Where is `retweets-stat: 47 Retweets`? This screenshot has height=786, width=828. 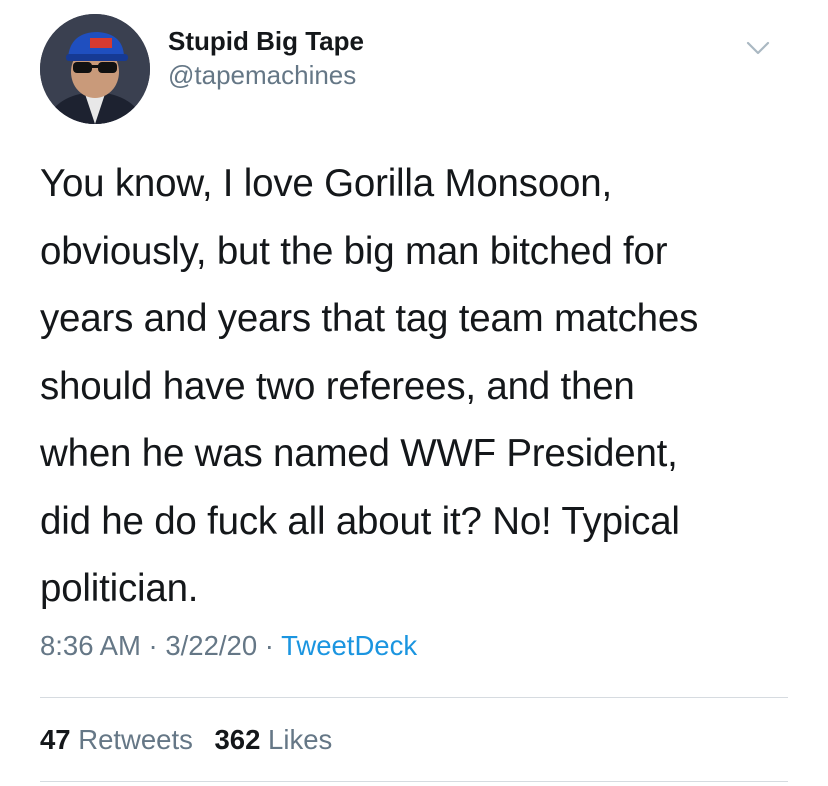 retweets-stat: 47 Retweets is located at coordinates (116, 739).